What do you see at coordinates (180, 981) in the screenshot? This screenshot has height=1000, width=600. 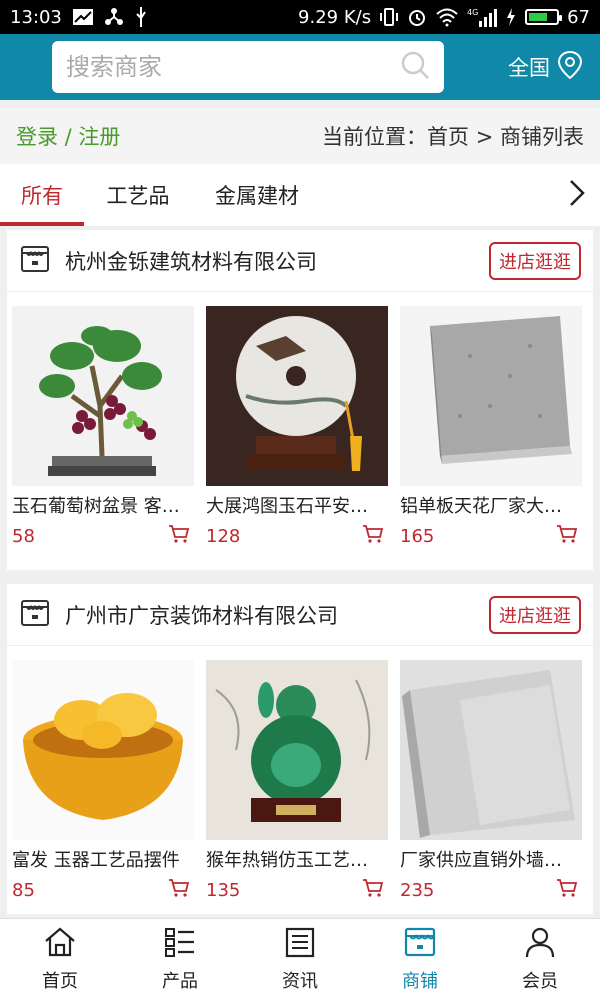 I see `nav-label: 产品` at bounding box center [180, 981].